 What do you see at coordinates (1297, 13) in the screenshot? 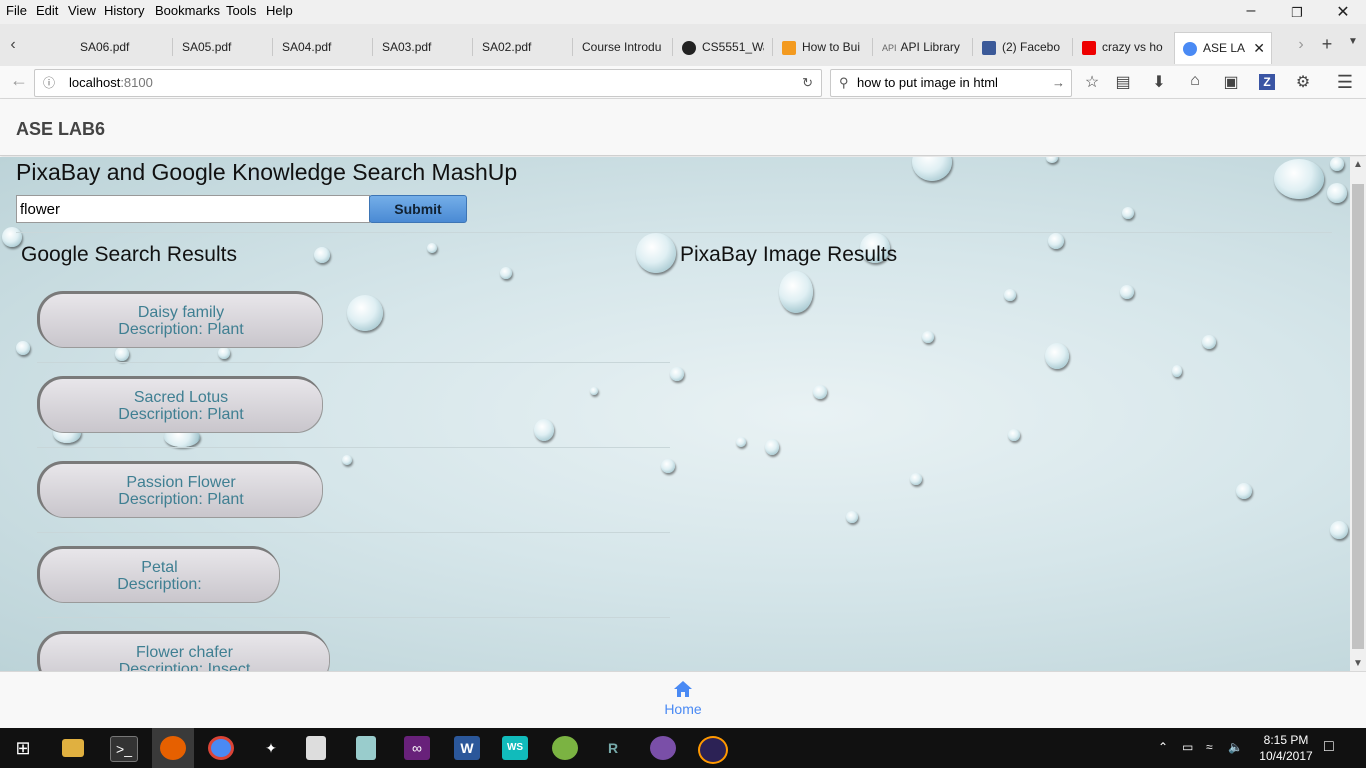
I see `restore-icon: ❐` at bounding box center [1297, 13].